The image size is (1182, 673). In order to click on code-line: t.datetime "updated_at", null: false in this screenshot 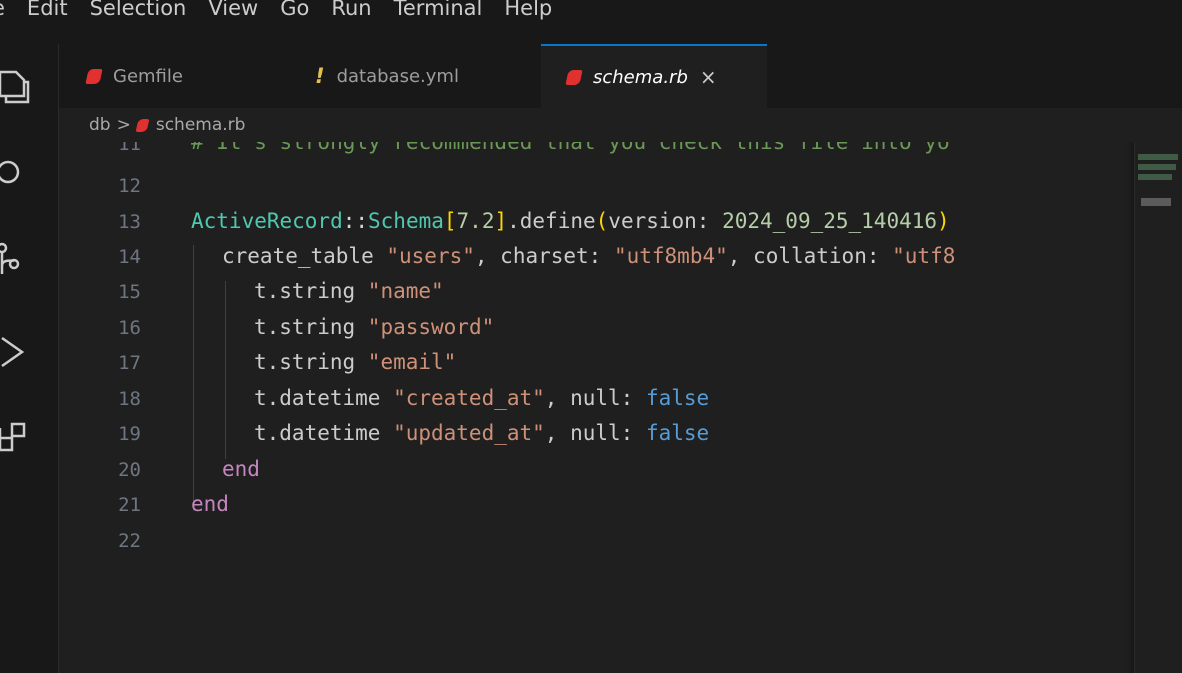, I will do `click(482, 433)`.